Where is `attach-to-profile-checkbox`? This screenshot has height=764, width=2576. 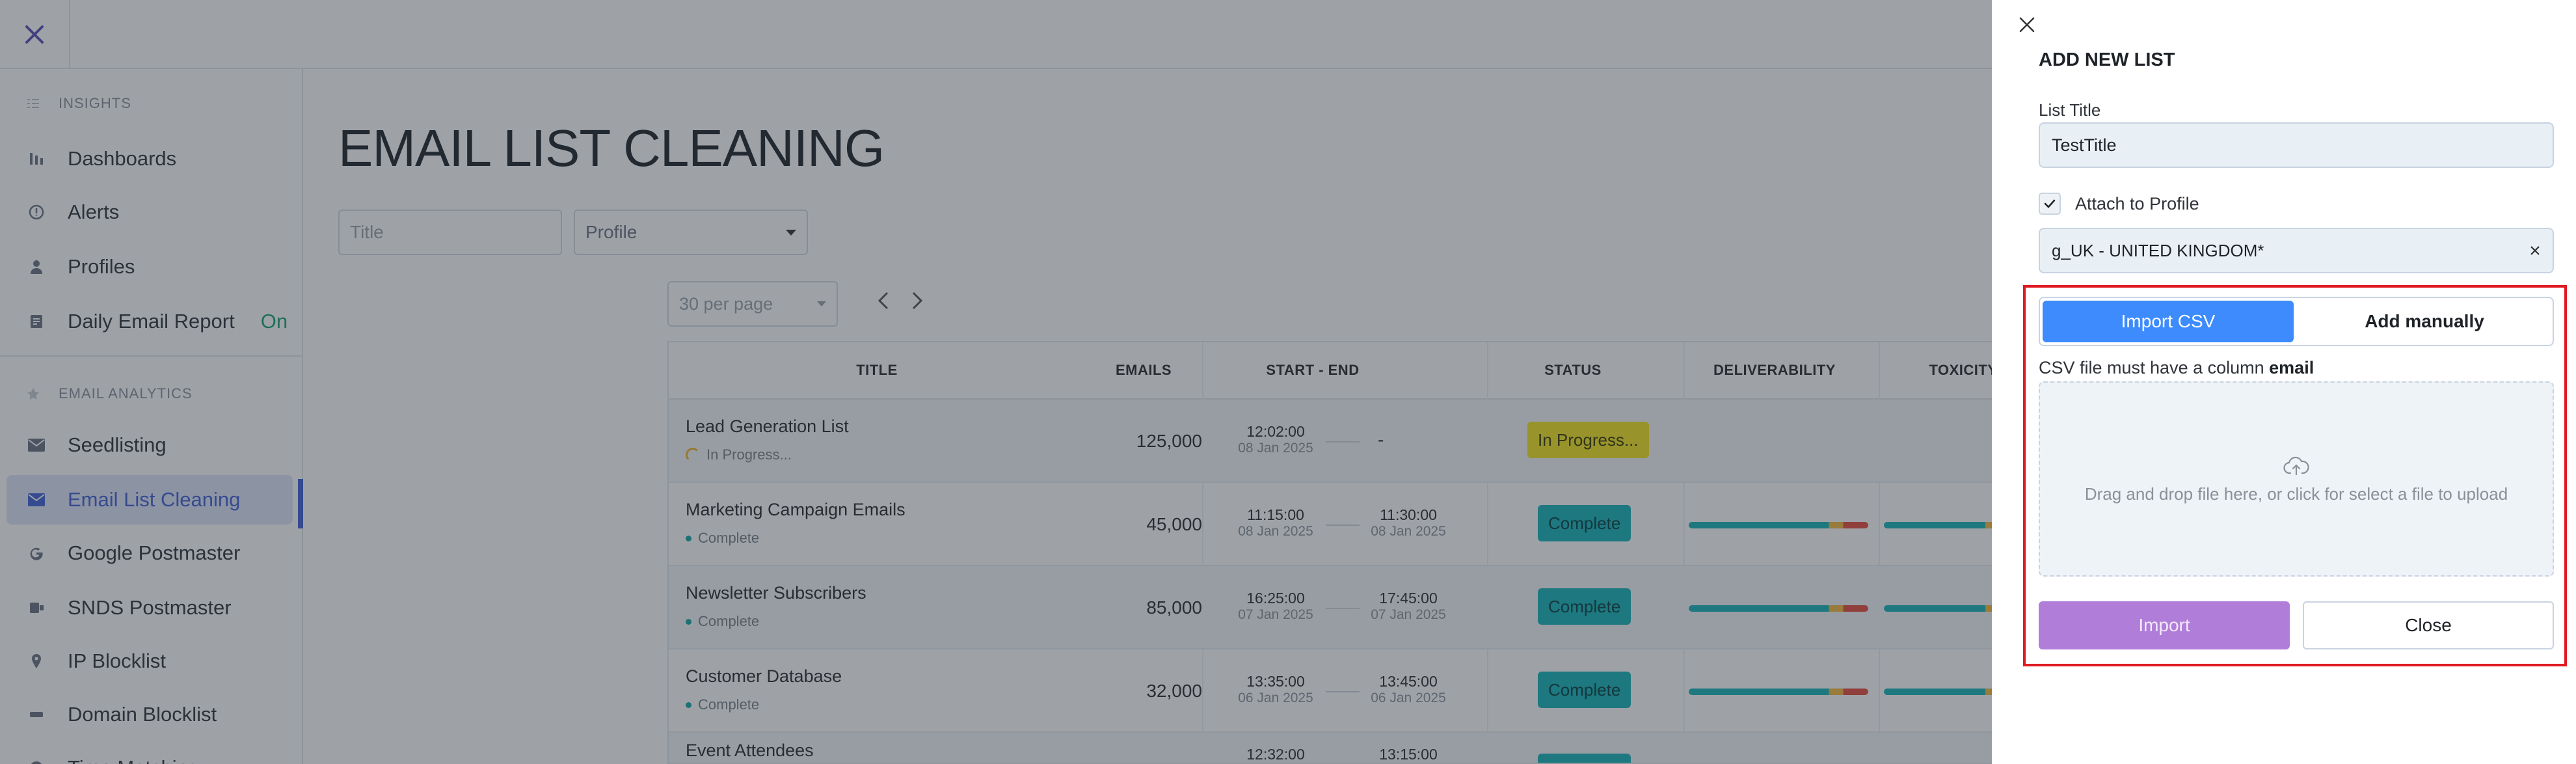 attach-to-profile-checkbox is located at coordinates (2050, 204).